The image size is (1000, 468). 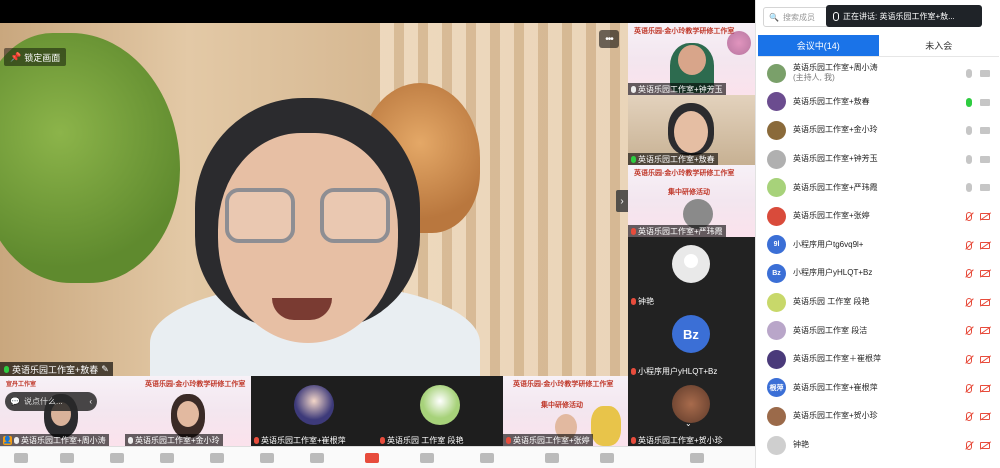 What do you see at coordinates (21, 458) in the screenshot?
I see `toolbar-mic-button` at bounding box center [21, 458].